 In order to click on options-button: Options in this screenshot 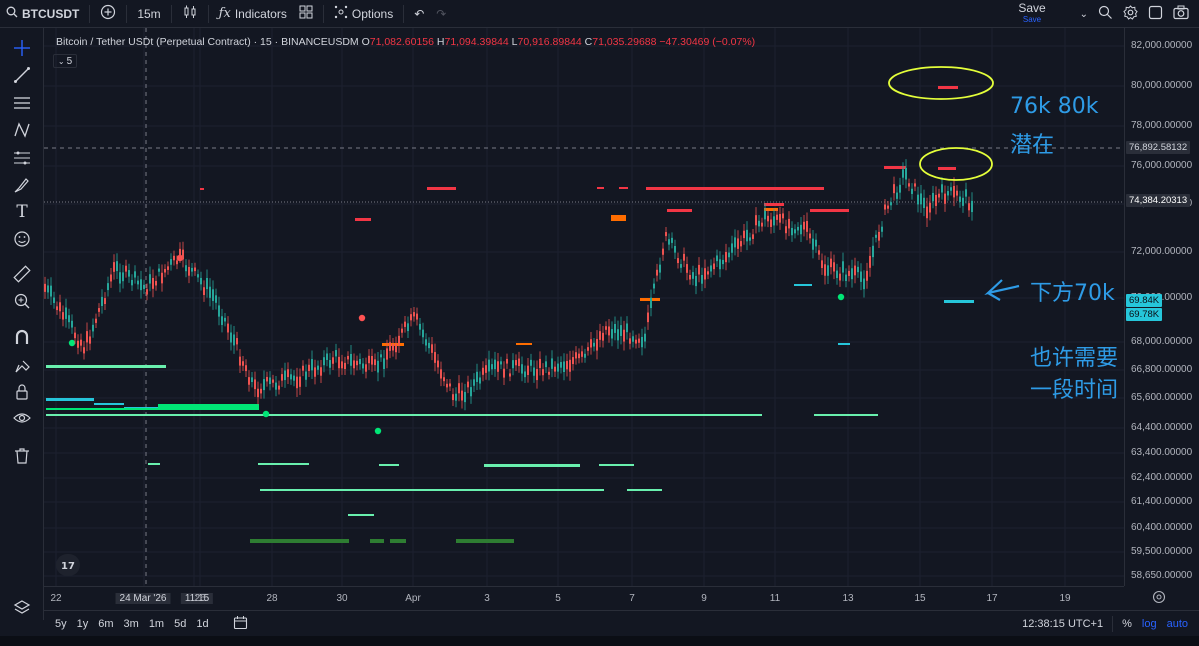, I will do `click(363, 14)`.